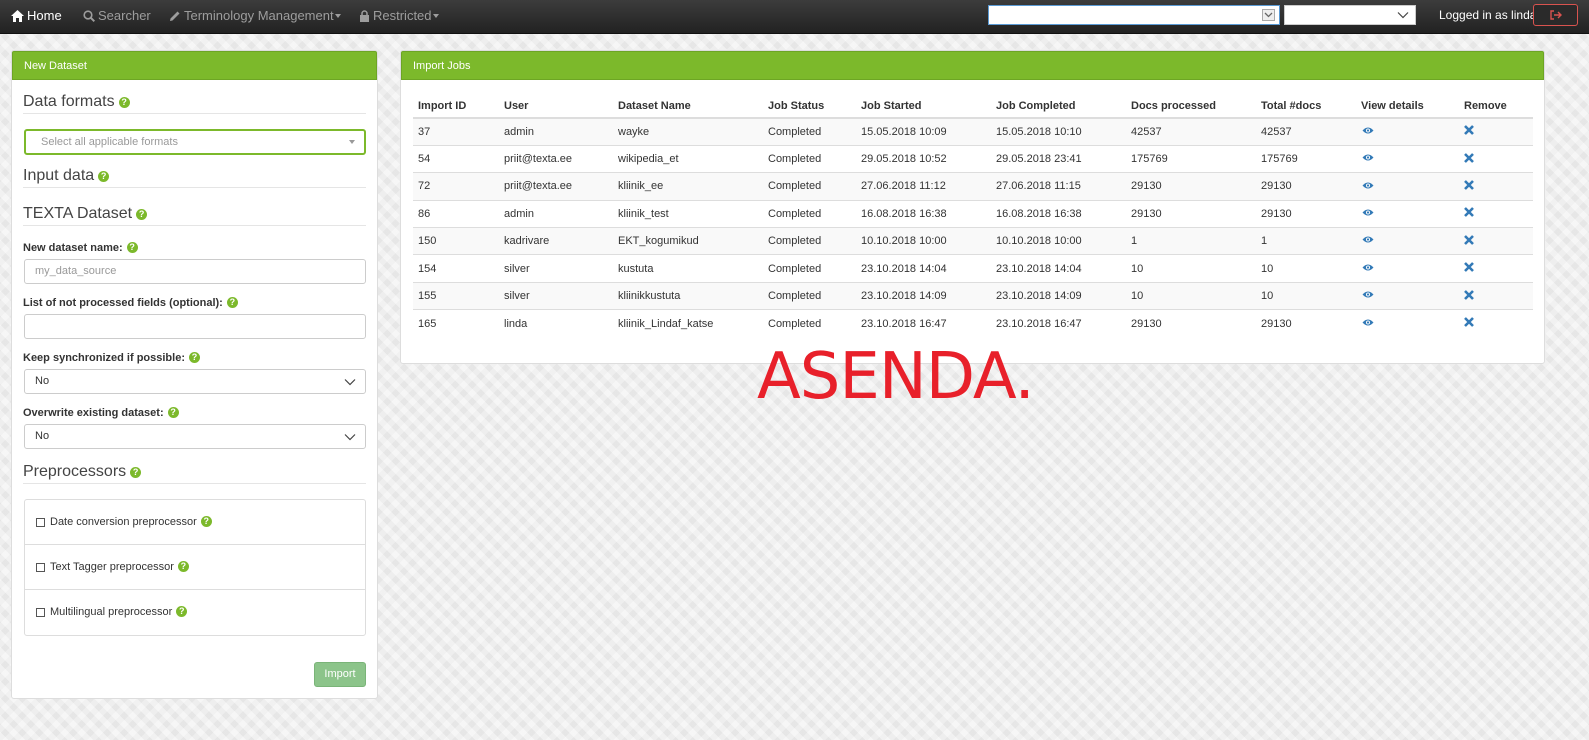 This screenshot has height=740, width=1589. Describe the element at coordinates (44, 15) in the screenshot. I see `nav-home-label: Home` at that location.